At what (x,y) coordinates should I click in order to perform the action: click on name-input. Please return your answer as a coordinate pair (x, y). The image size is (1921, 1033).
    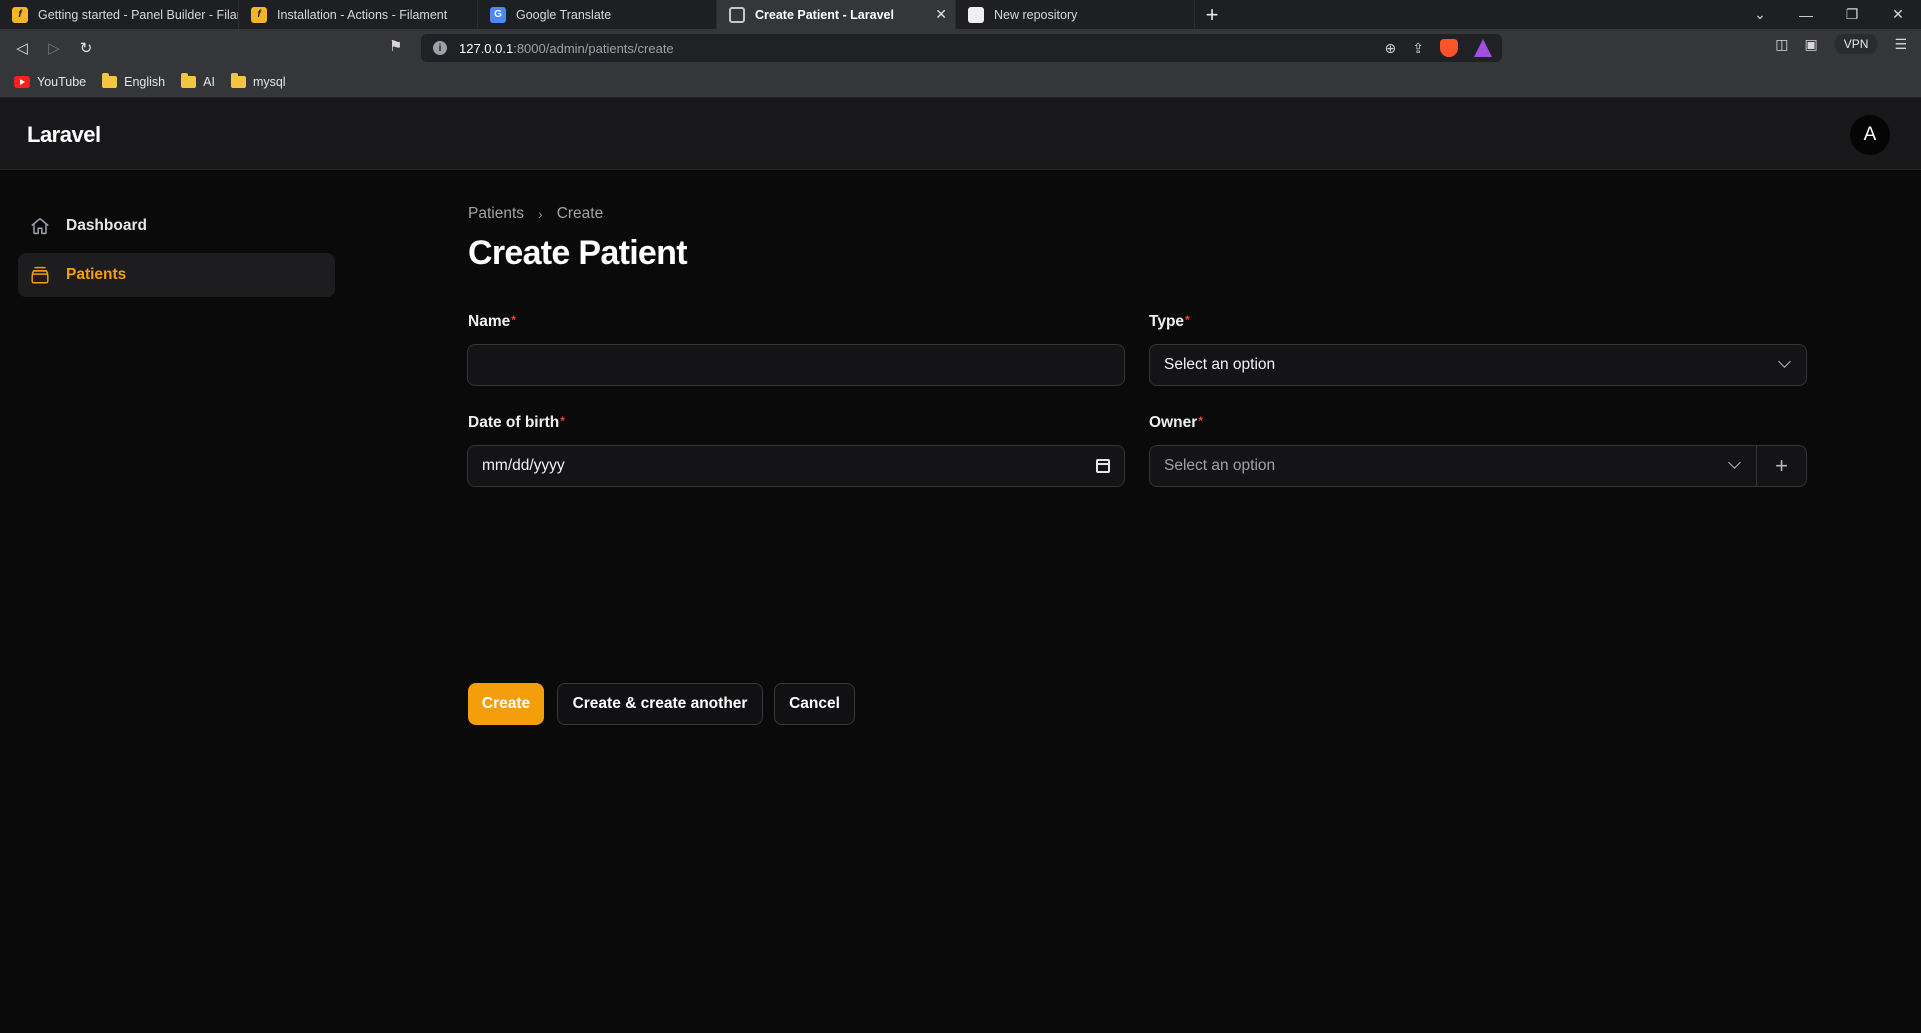
    Looking at the image, I should click on (796, 365).